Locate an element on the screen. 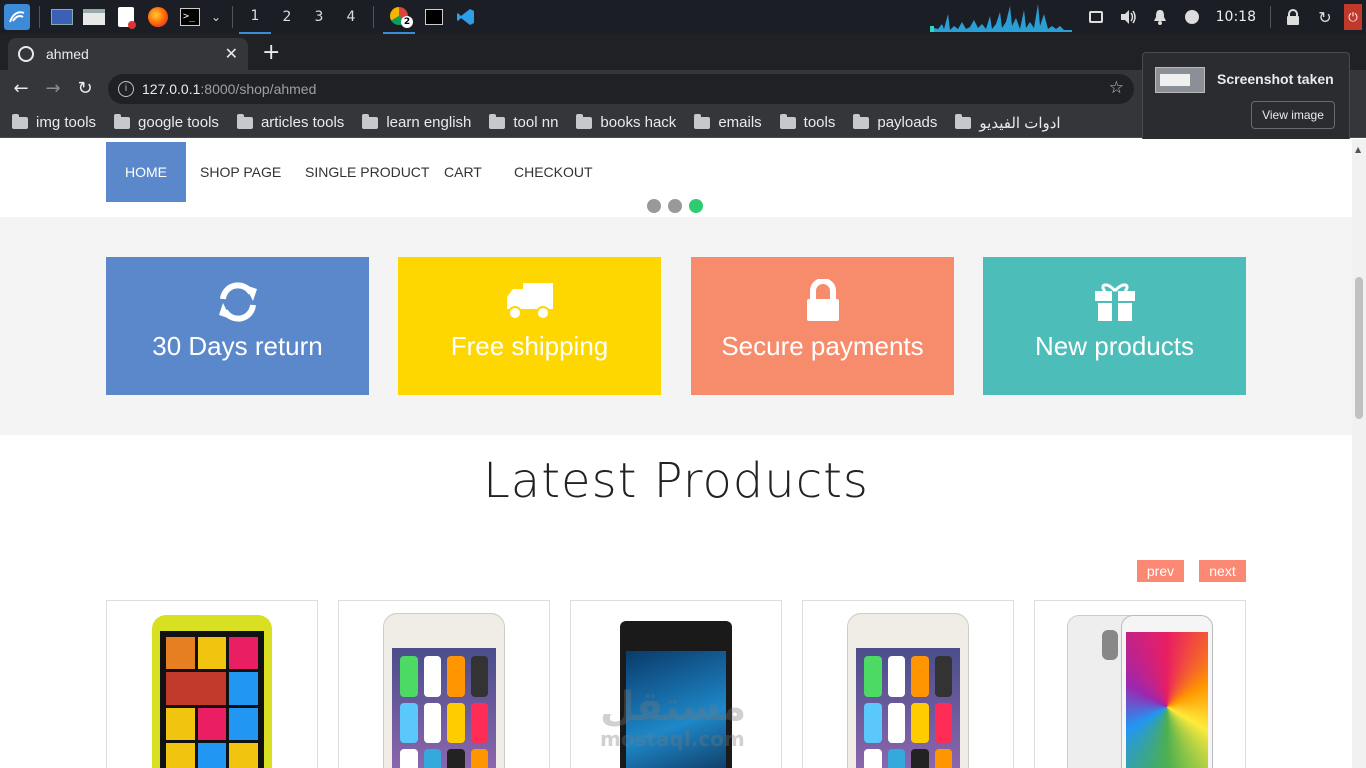 This screenshot has width=1366, height=768. prev-button: prev is located at coordinates (1160, 571).